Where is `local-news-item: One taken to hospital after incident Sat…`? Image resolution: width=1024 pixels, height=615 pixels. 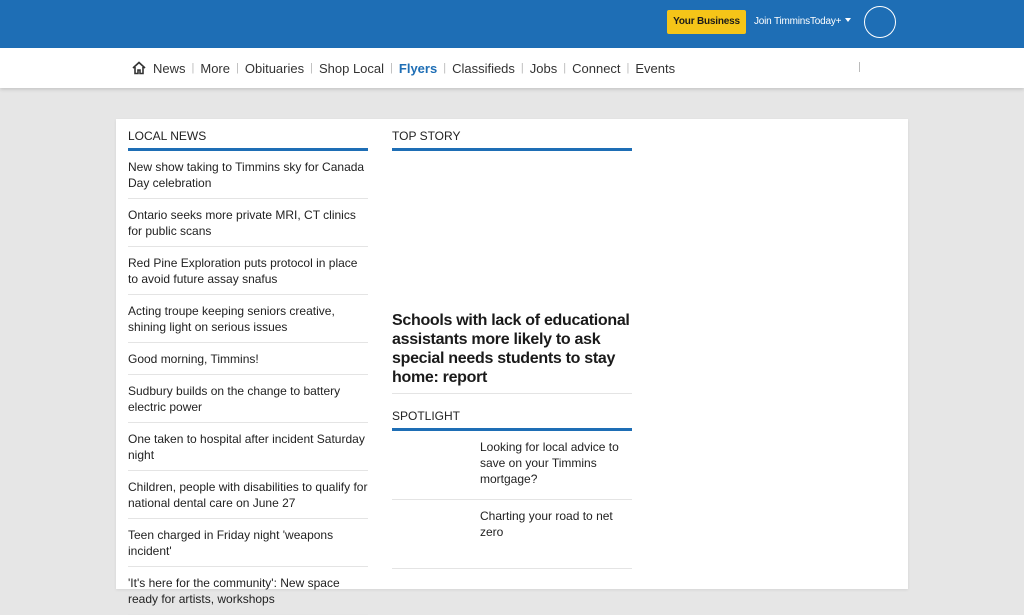
local-news-item: One taken to hospital after incident Sat… is located at coordinates (248, 447).